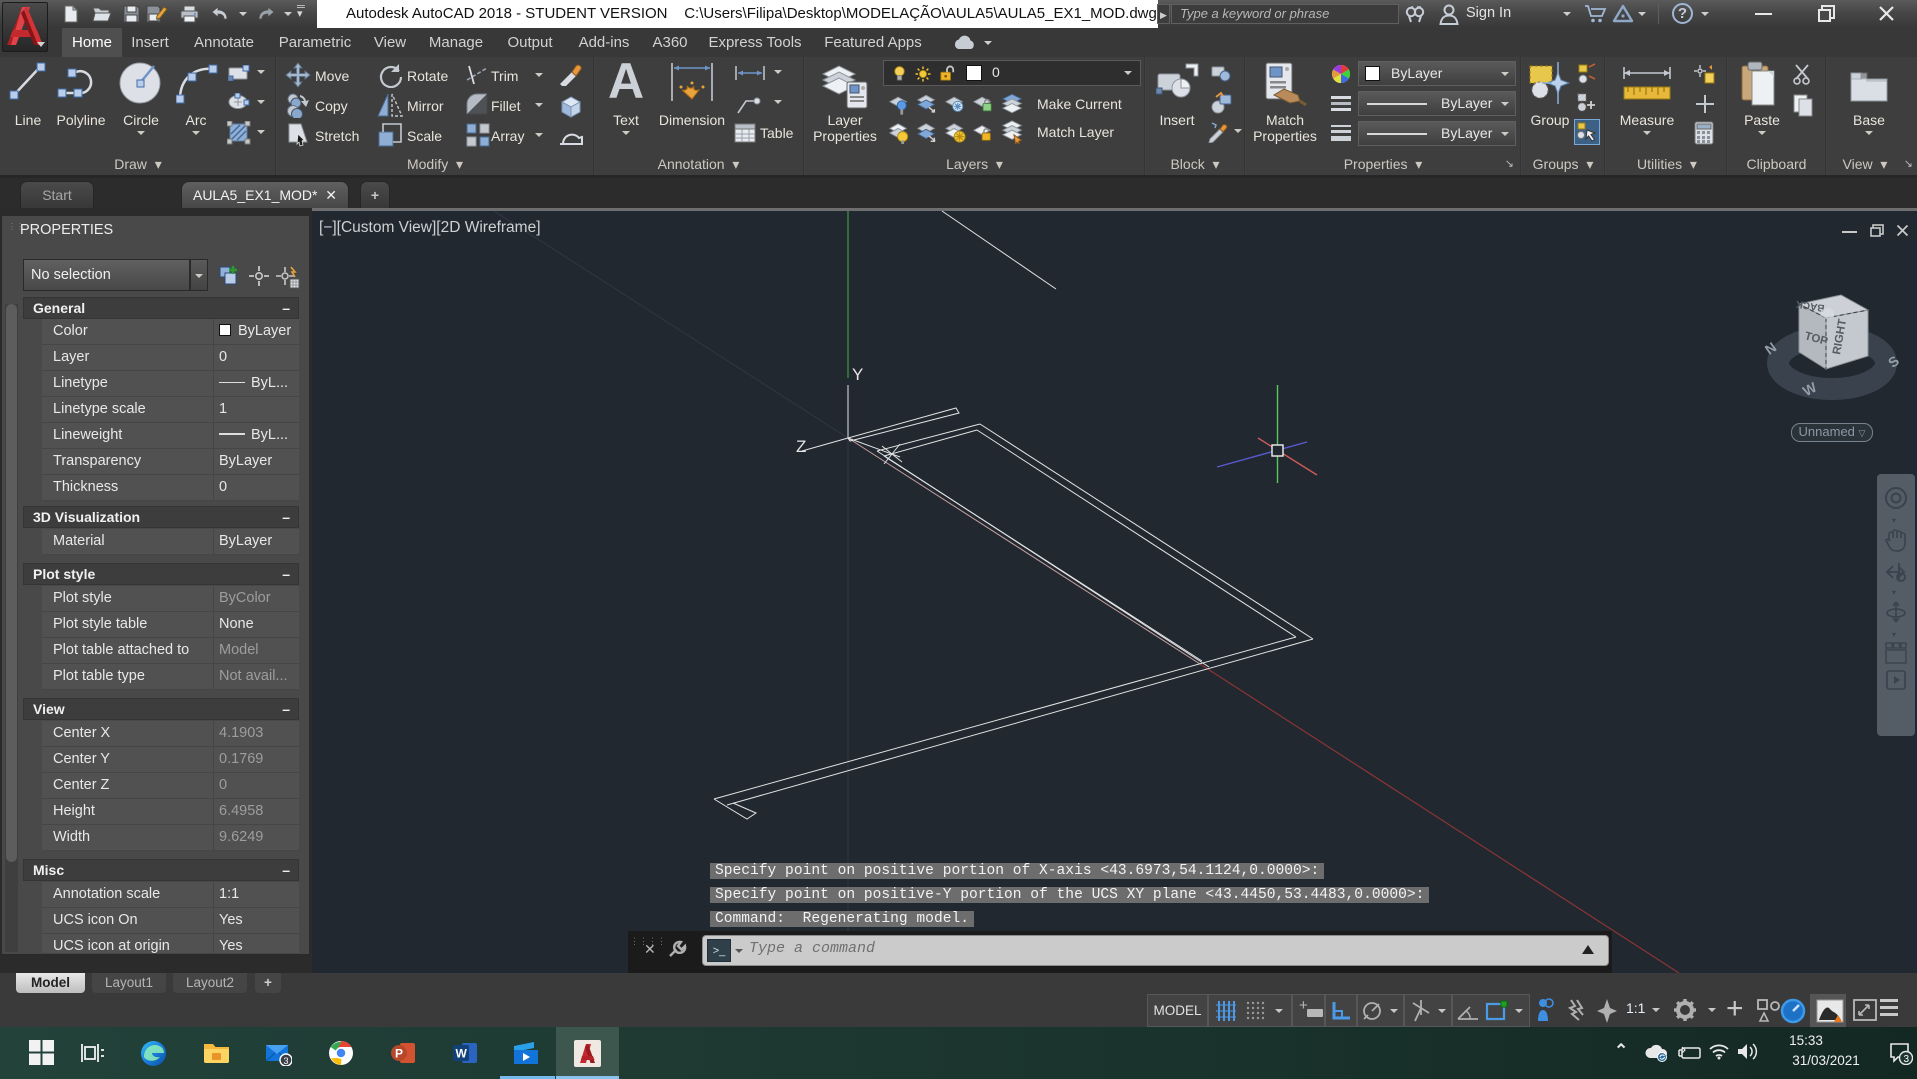 The height and width of the screenshot is (1079, 1917). What do you see at coordinates (399, 1054) in the screenshot?
I see `svg-text: P` at bounding box center [399, 1054].